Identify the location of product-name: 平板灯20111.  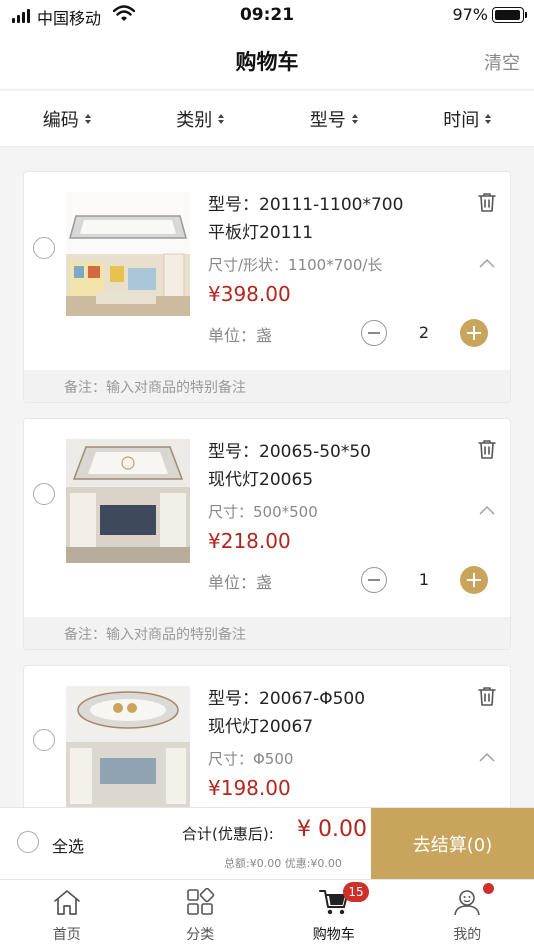
(260, 230).